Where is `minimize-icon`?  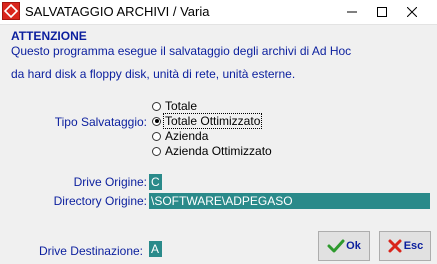 minimize-icon is located at coordinates (352, 12).